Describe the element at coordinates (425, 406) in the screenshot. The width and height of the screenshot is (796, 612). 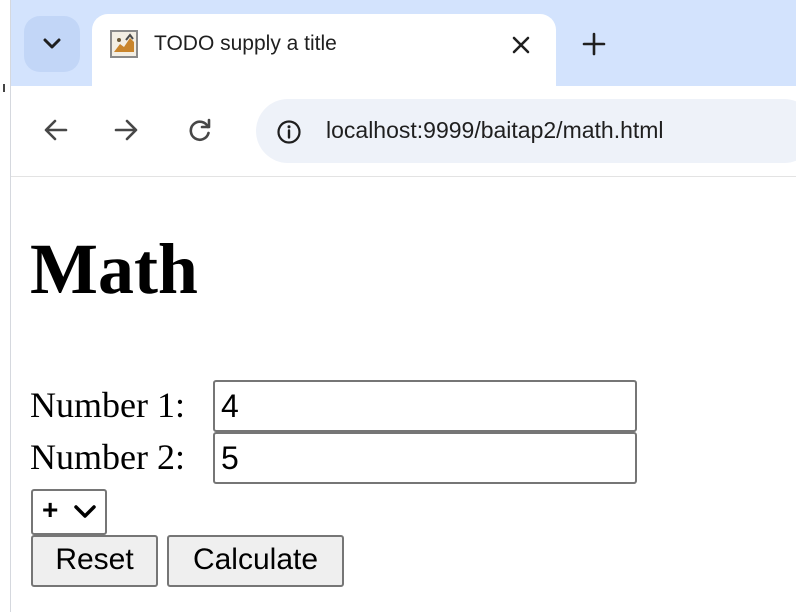
I see `number1-input` at that location.